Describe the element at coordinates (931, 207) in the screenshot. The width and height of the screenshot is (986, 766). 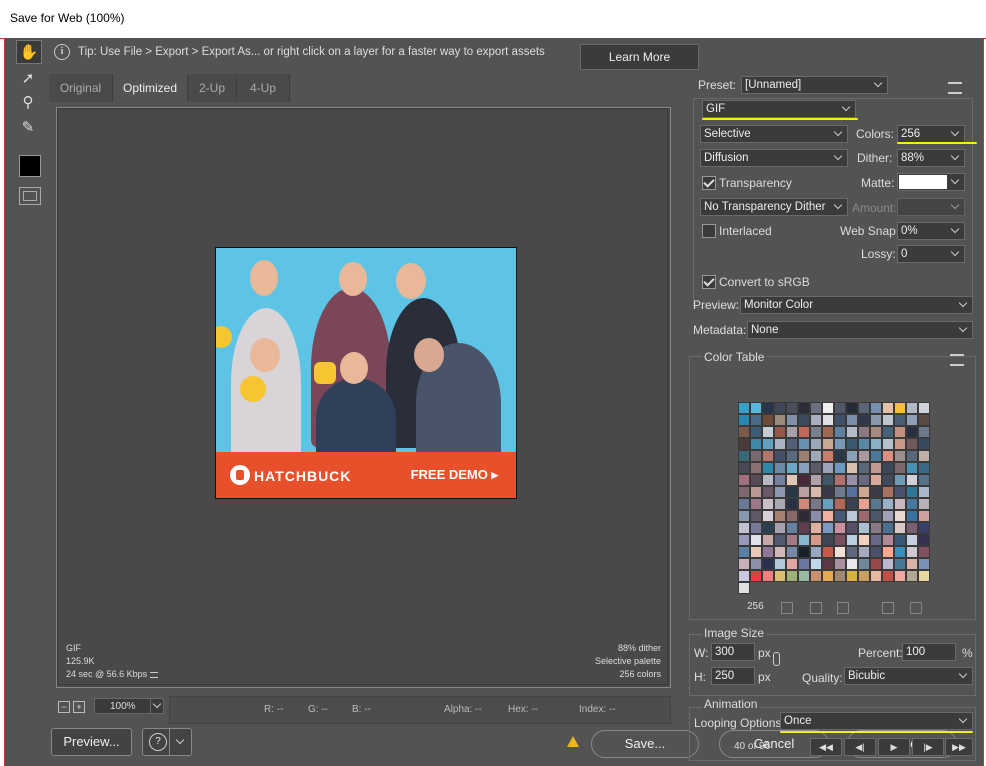
I see `amount-field` at that location.